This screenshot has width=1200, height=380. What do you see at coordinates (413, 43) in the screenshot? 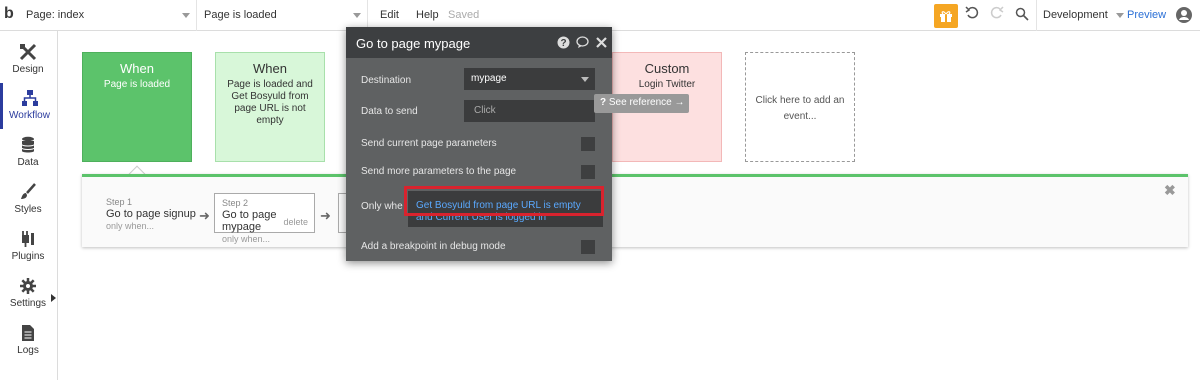
I see `panel-title: Go to page mypage` at bounding box center [413, 43].